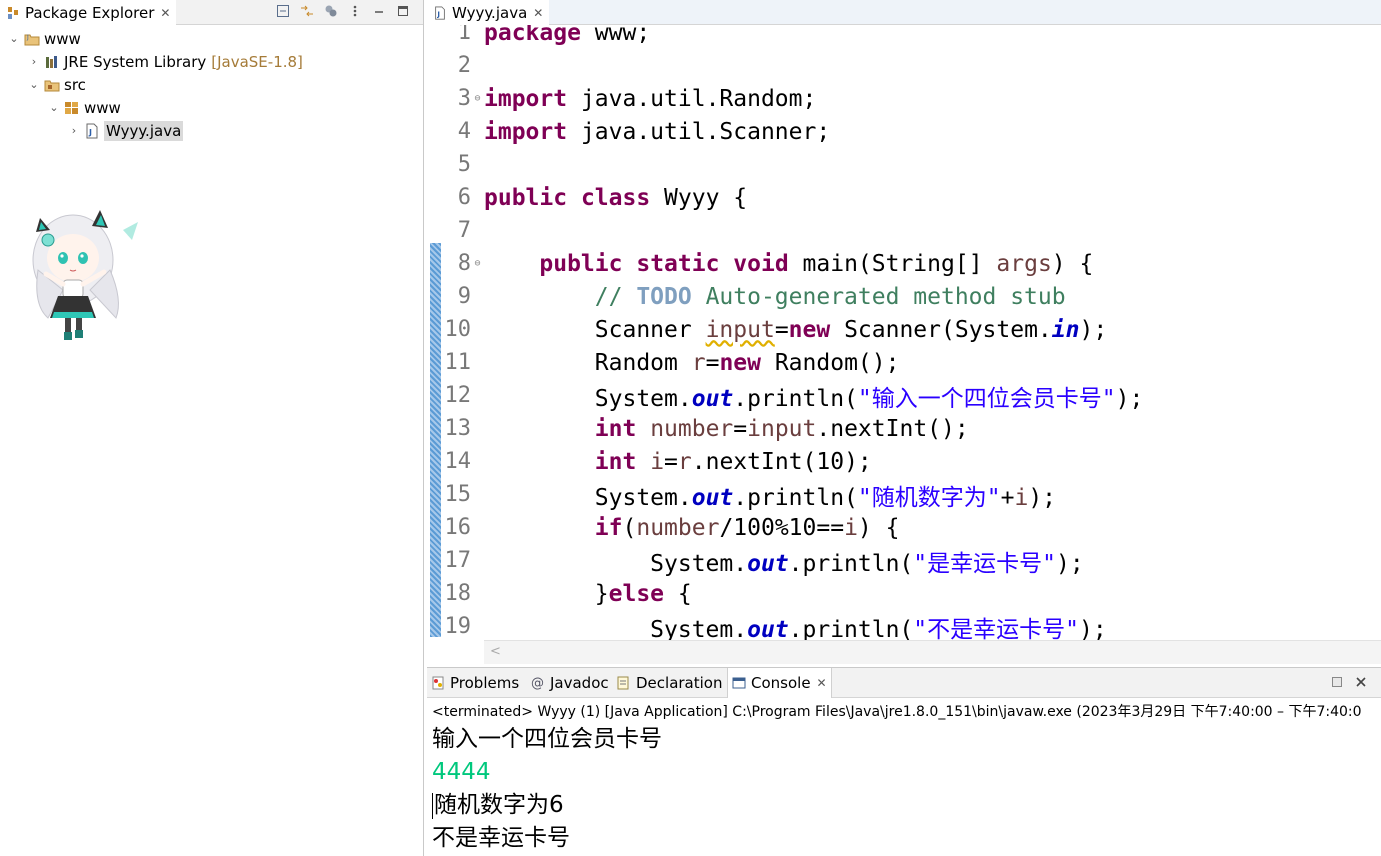 This screenshot has width=1381, height=856. I want to click on warning-underline: input, so click(740, 330).